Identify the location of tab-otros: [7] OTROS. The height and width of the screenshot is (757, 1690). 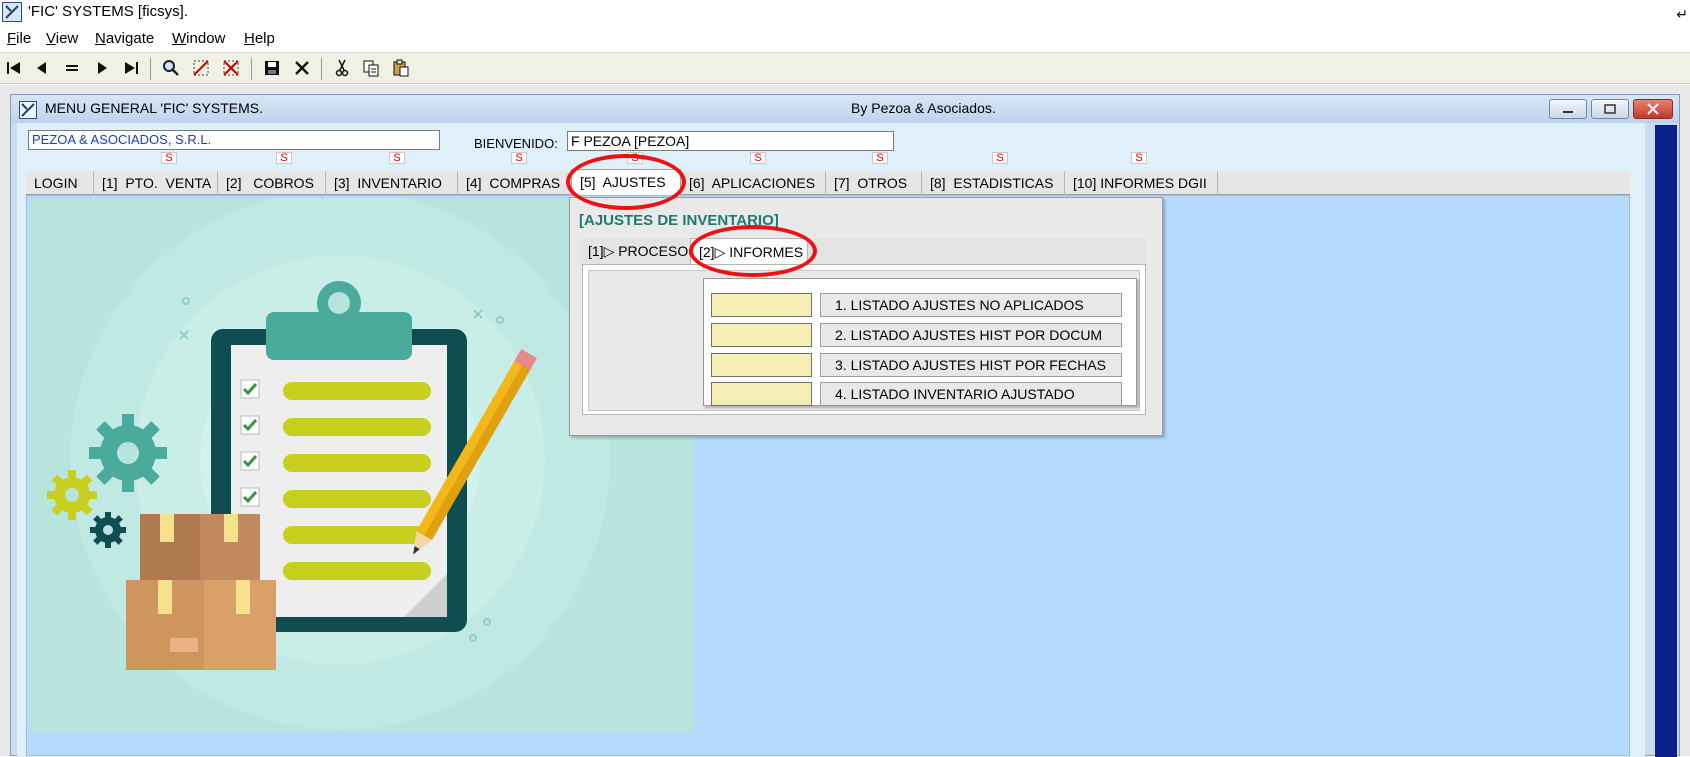
(874, 183).